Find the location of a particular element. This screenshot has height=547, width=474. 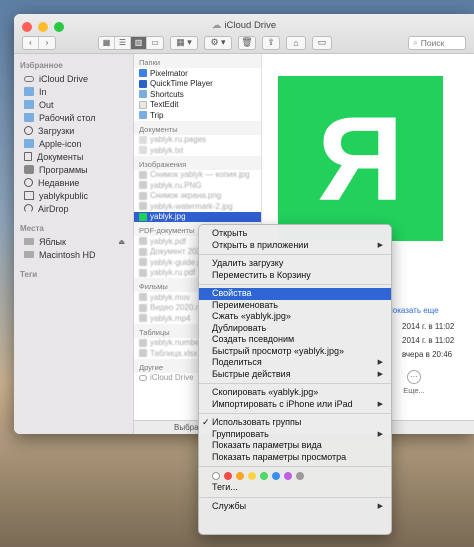

menu-item-move-to-trash: Переместить в Корзину is located at coordinates (295, 276).